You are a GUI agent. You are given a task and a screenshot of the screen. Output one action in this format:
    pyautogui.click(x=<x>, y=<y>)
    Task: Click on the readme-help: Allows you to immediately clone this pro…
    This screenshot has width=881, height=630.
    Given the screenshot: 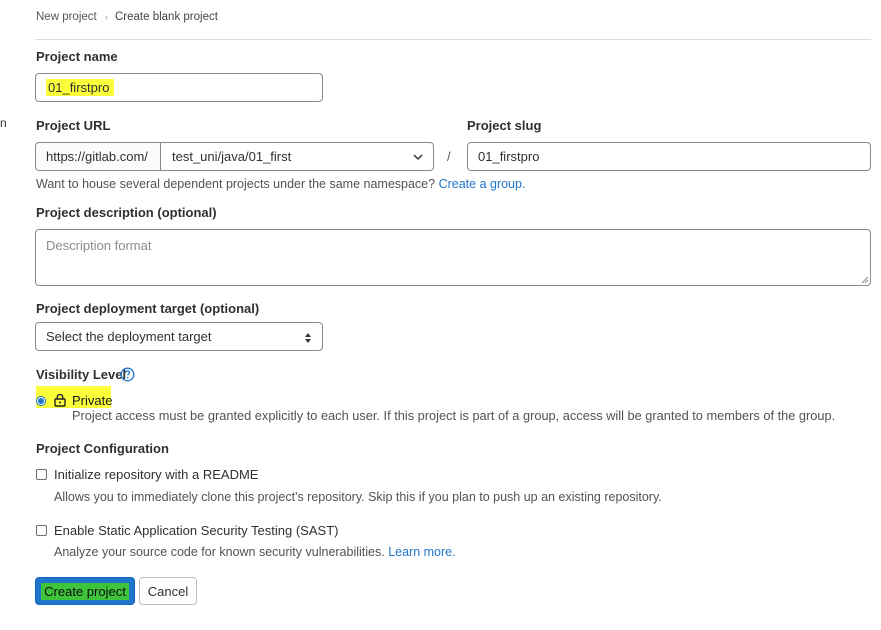 What is the action you would take?
    pyautogui.click(x=358, y=497)
    